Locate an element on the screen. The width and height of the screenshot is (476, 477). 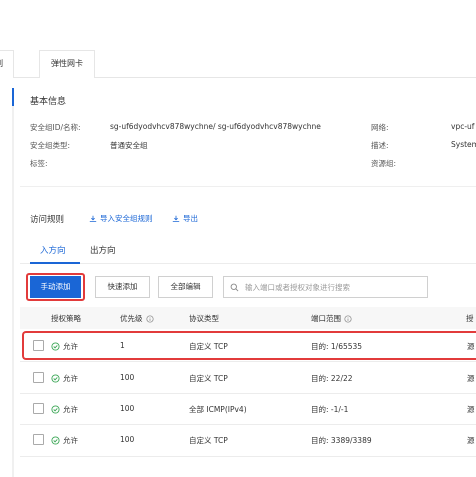
row-protocol: 全部 ICMP(IPv4) is located at coordinates (218, 409).